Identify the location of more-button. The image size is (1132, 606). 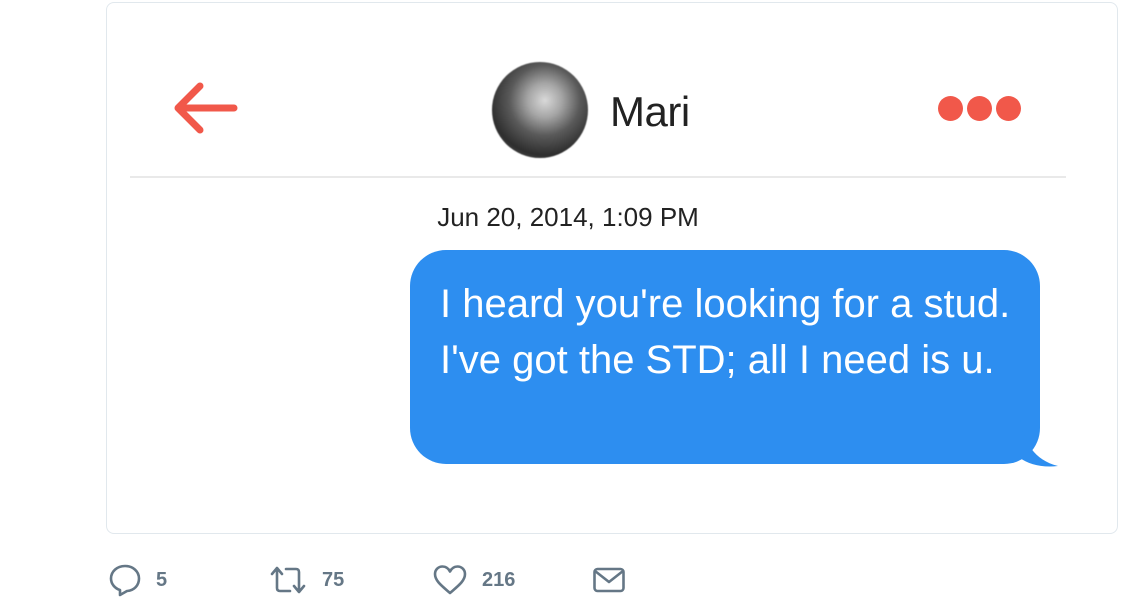
(983, 108).